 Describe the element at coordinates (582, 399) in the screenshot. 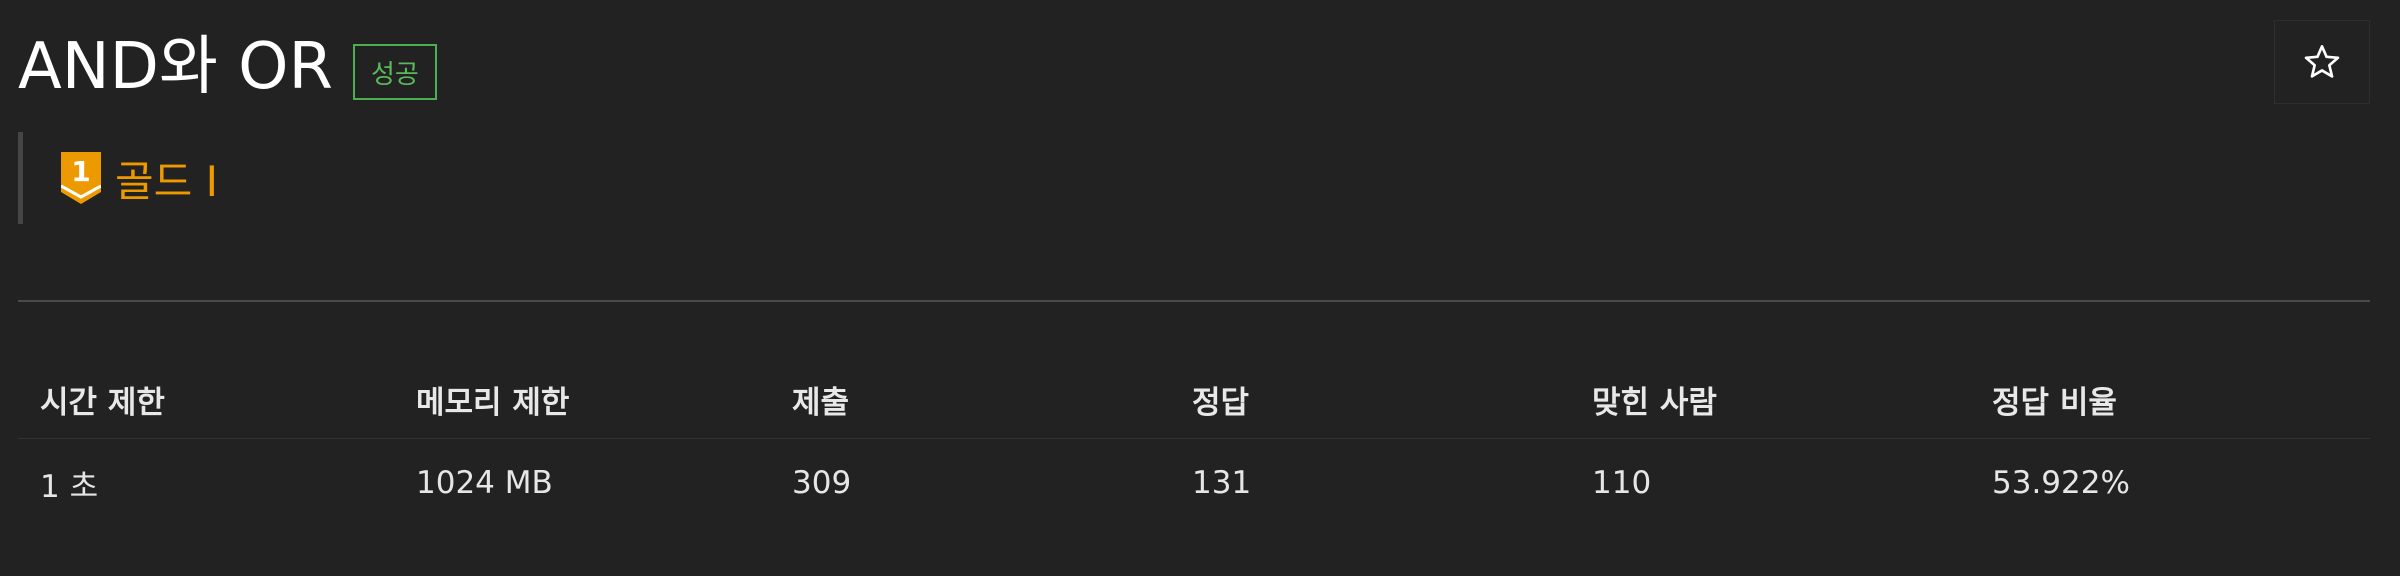

I see `header-memory-limit: 메모리 제한` at that location.